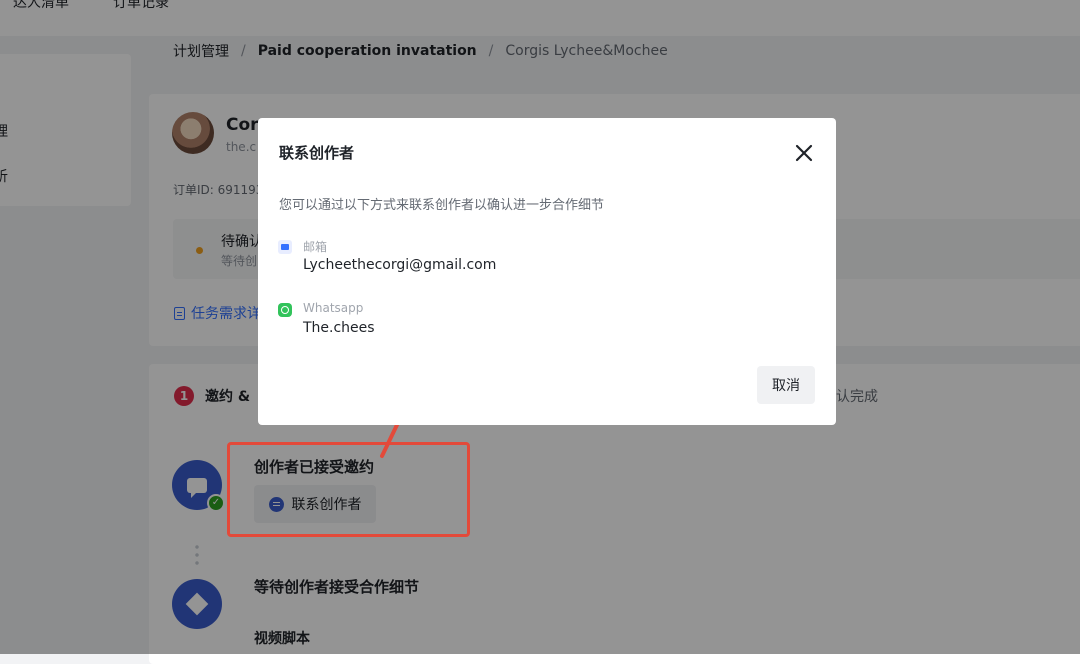 The width and height of the screenshot is (1080, 664). What do you see at coordinates (786, 385) in the screenshot?
I see `cancel-button: 取消` at bounding box center [786, 385].